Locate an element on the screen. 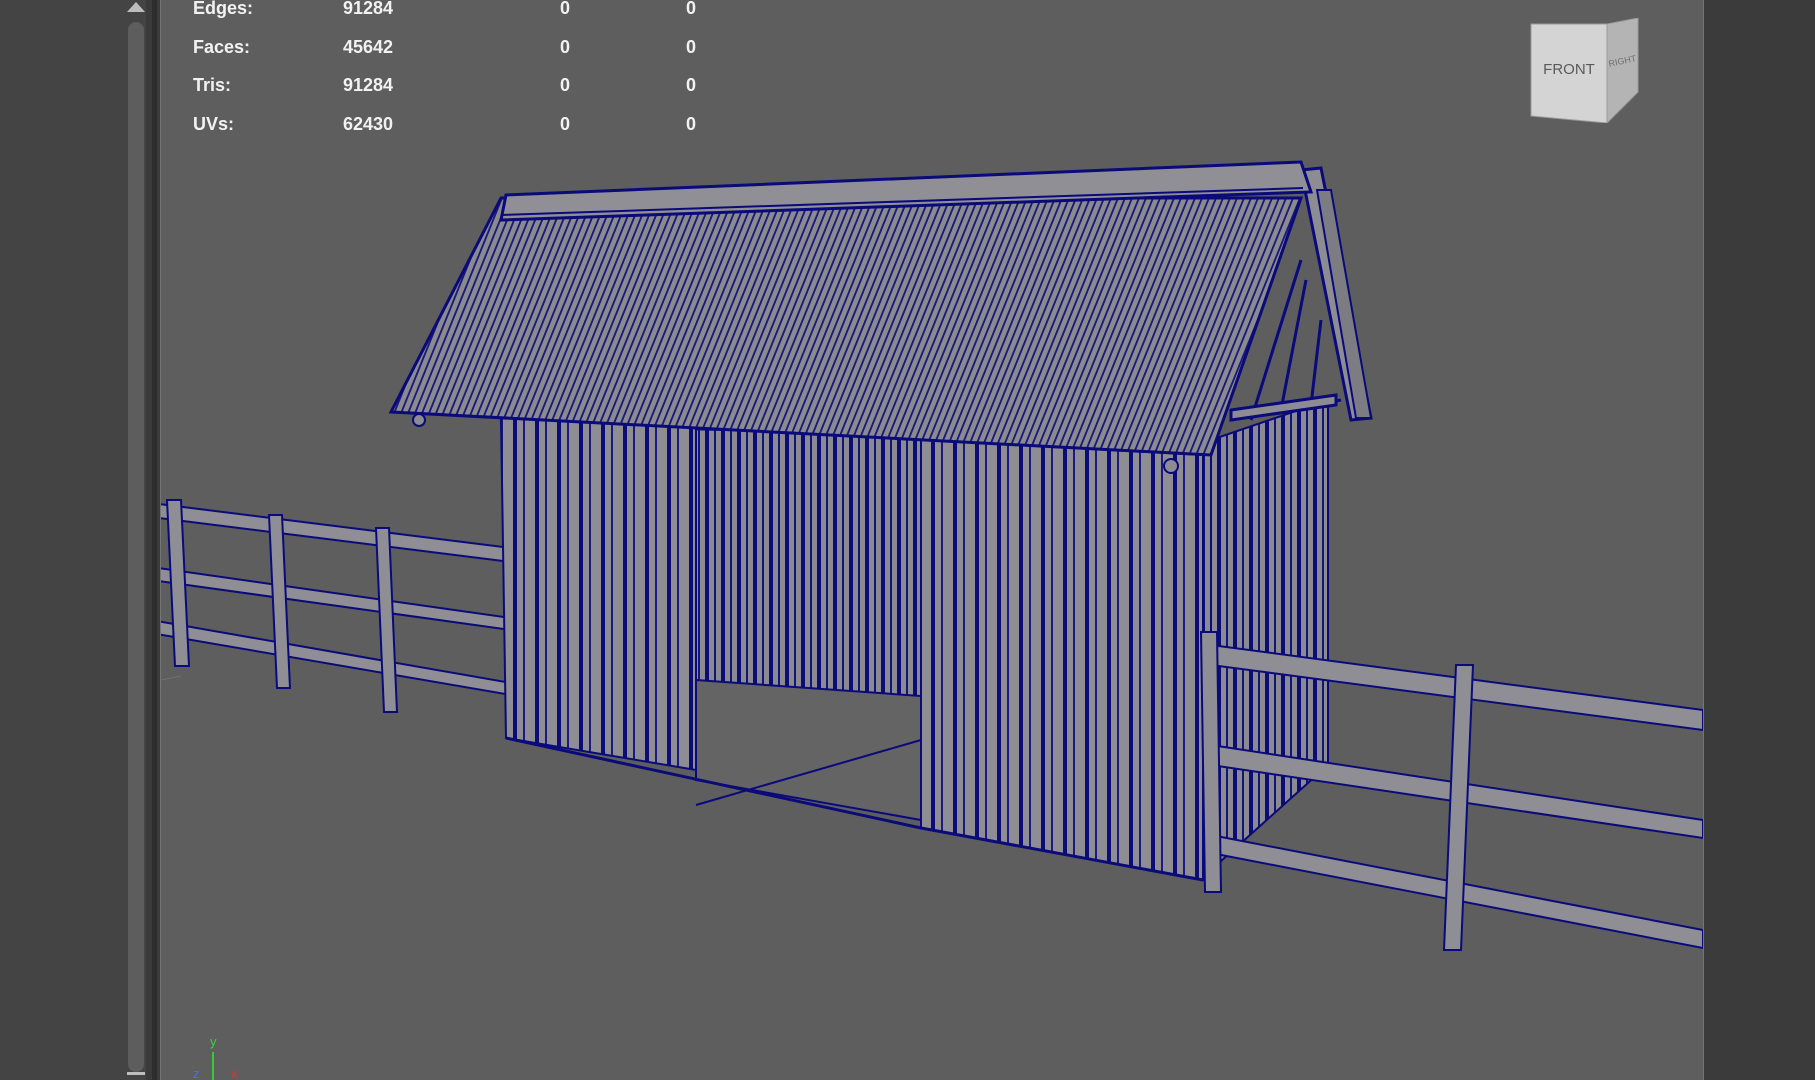  viewcube-icon: FRONT RIGHT is located at coordinates (1583, 70).